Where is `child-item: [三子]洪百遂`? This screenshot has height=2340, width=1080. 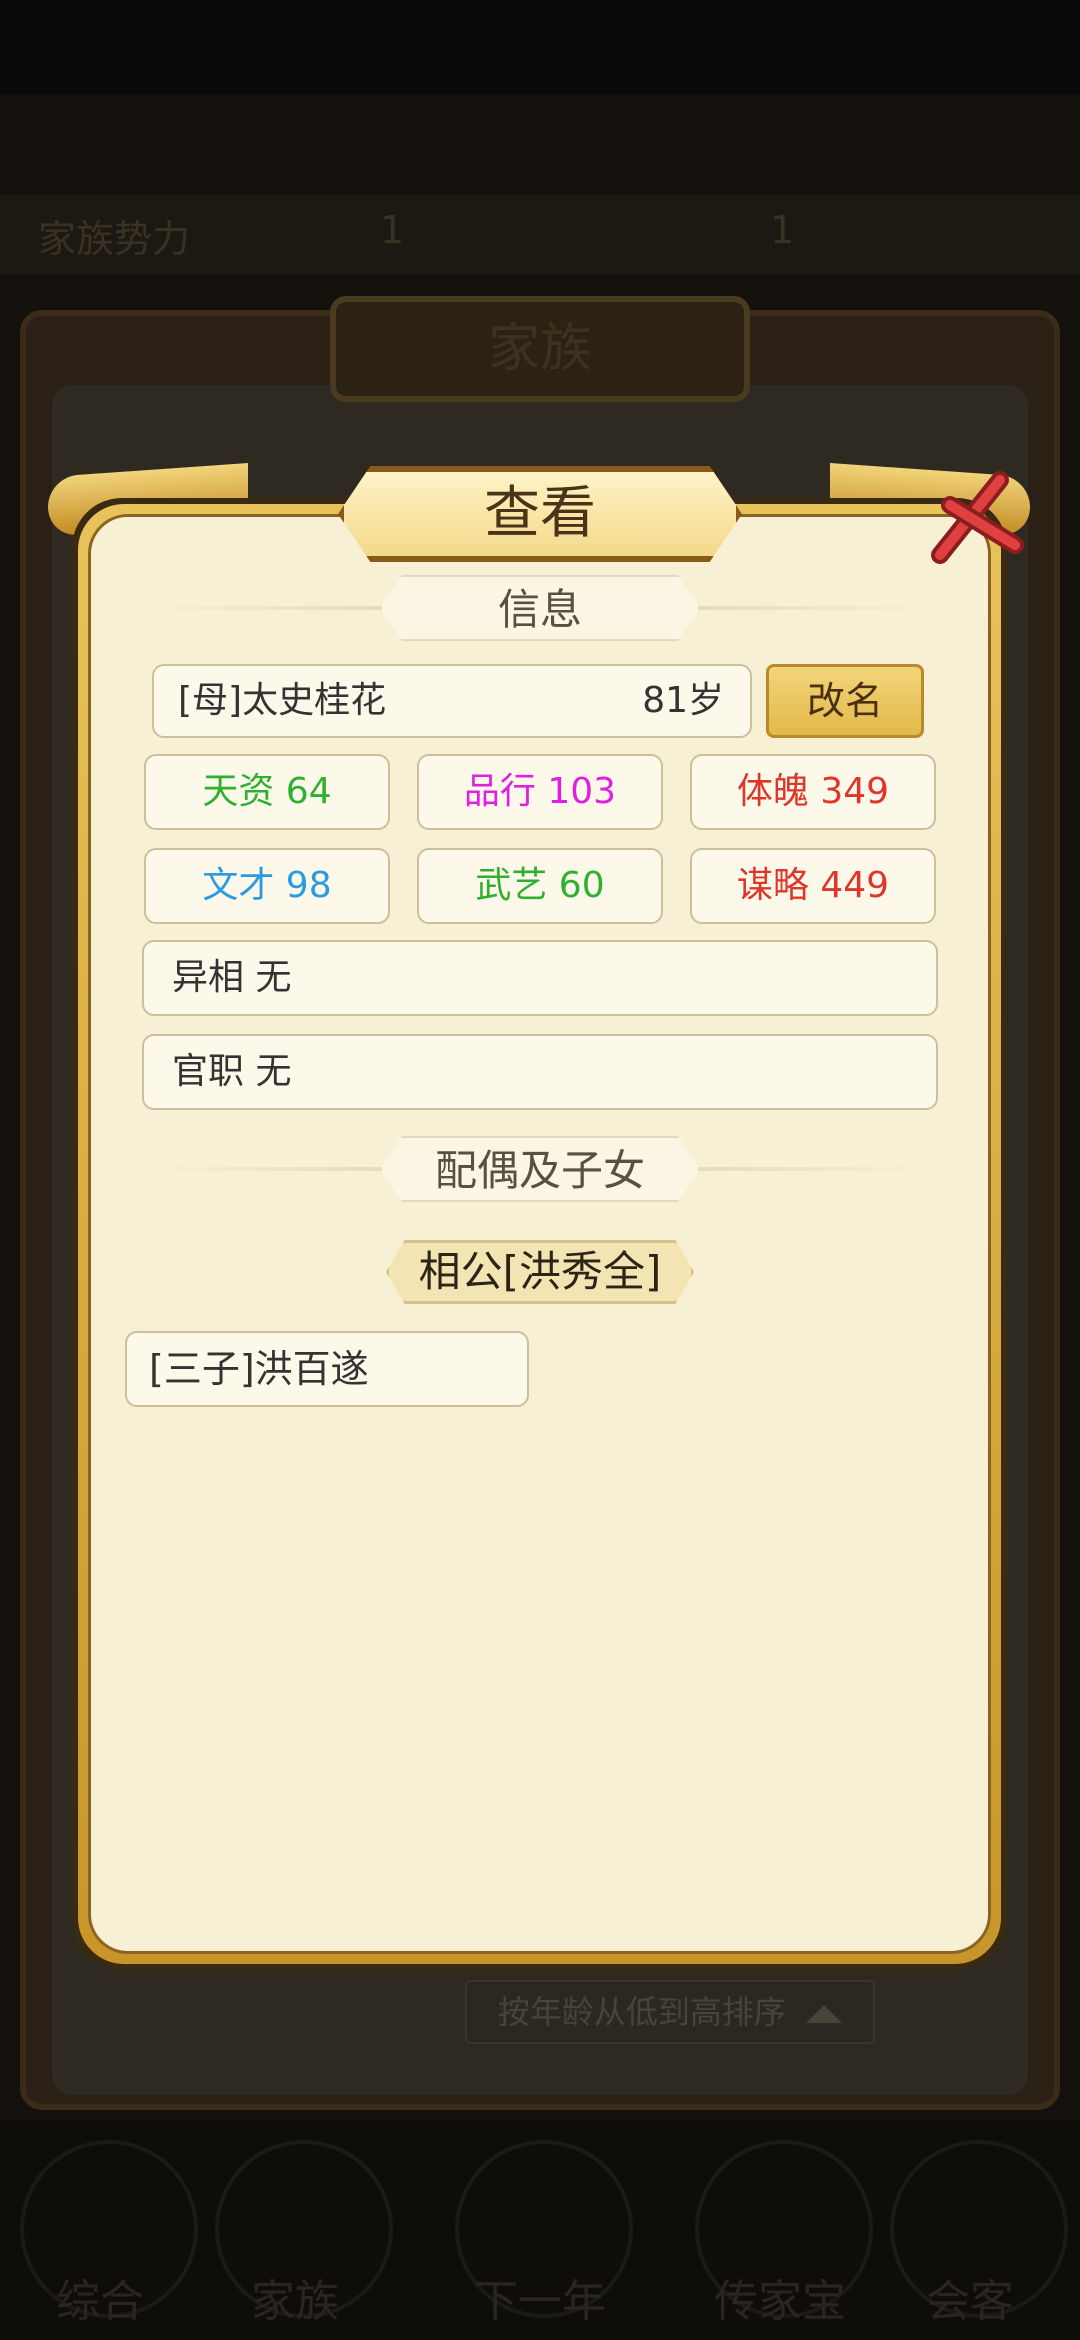 child-item: [三子]洪百遂 is located at coordinates (327, 1369).